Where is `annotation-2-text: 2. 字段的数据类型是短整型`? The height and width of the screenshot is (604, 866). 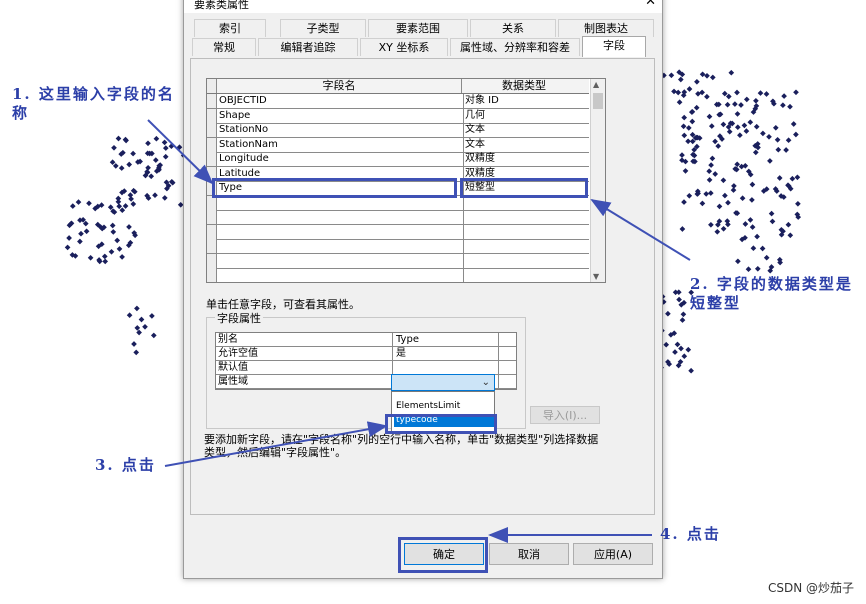
annotation-2-text: 2. 字段的数据类型是短整型 is located at coordinates (771, 293).